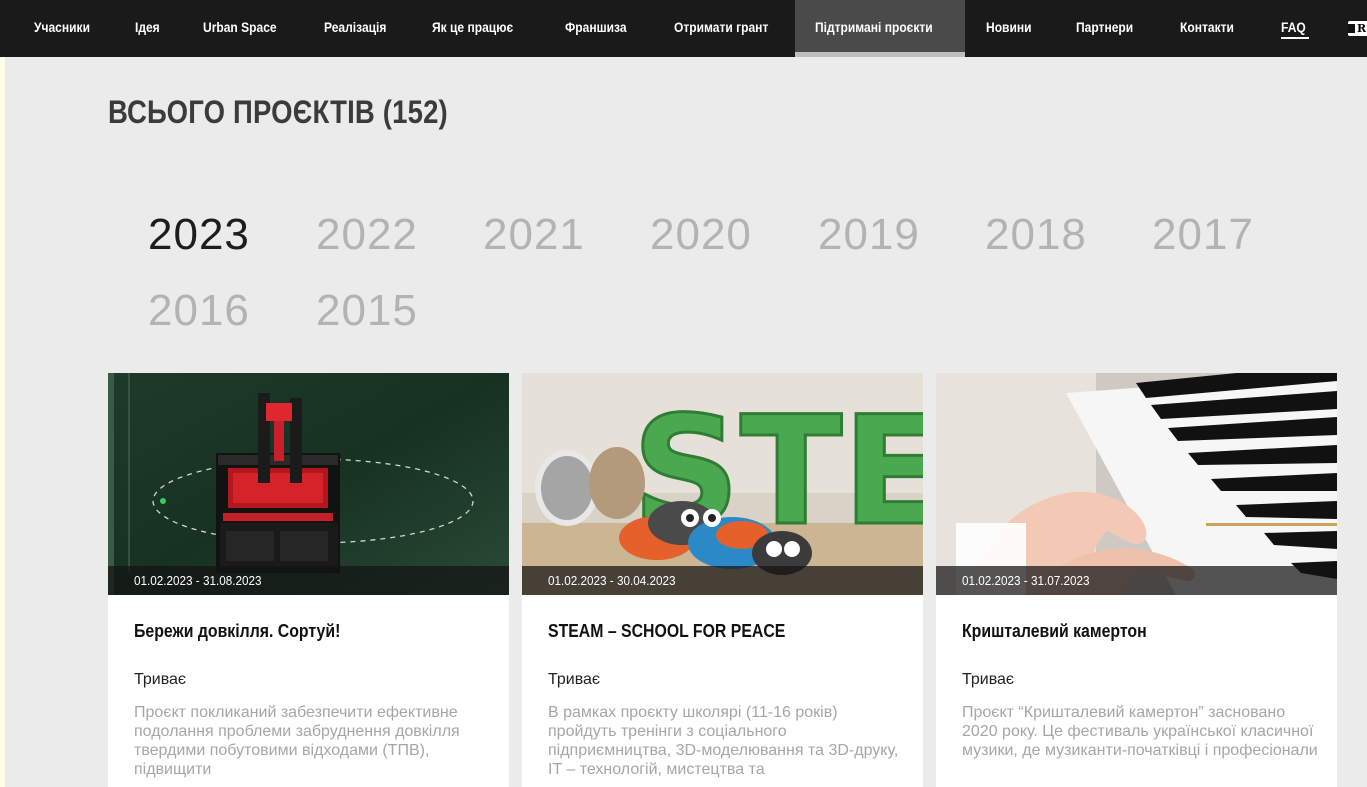 This screenshot has height=787, width=1367. What do you see at coordinates (666, 631) in the screenshot?
I see `project-title: STEAM – SCHOOL FOR PEACE` at bounding box center [666, 631].